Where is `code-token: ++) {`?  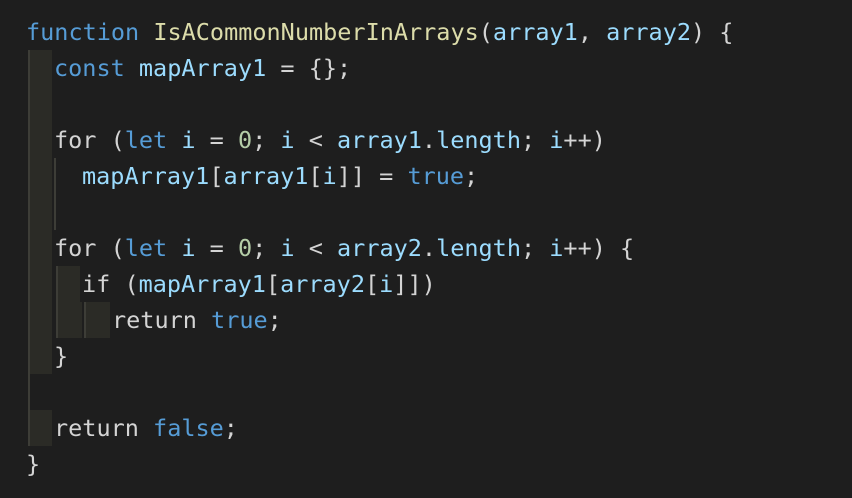
code-token: ++) { is located at coordinates (599, 248).